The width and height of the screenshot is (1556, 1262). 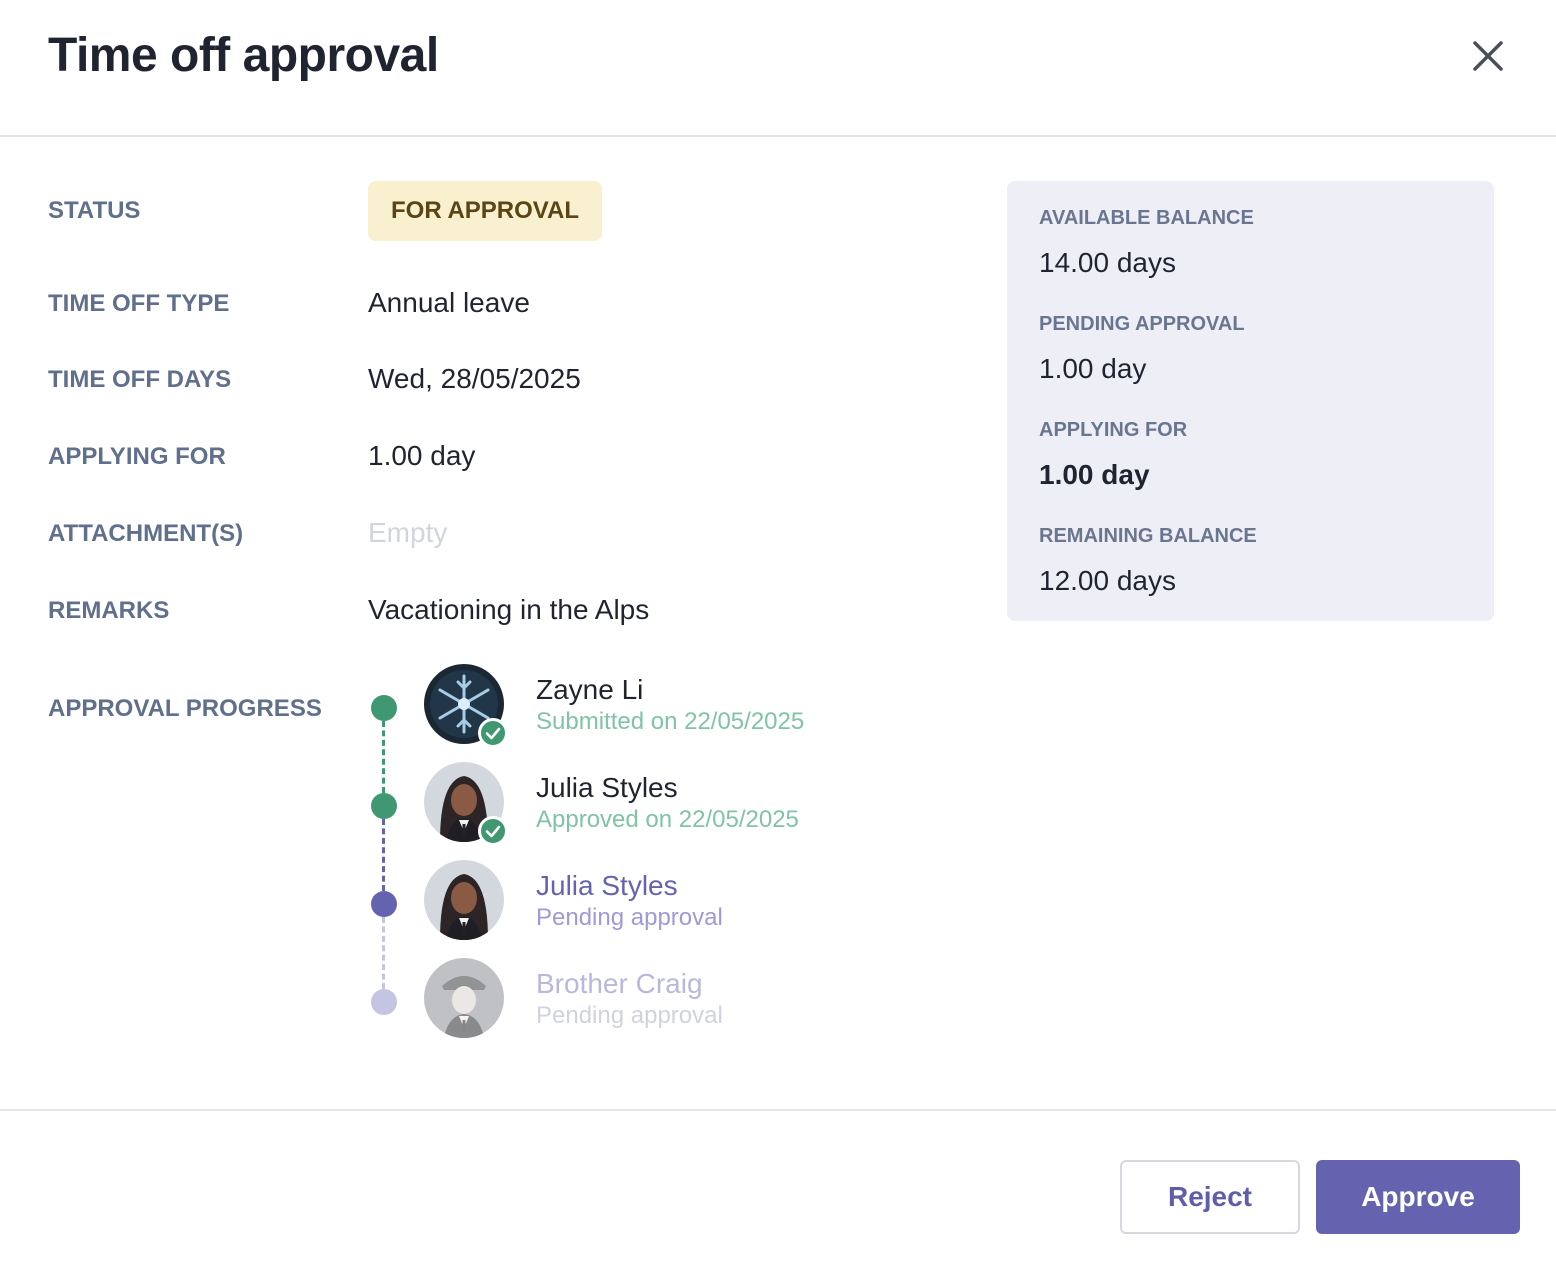 I want to click on remaining-balance-label: REMAINING BALANCE, so click(x=1148, y=536).